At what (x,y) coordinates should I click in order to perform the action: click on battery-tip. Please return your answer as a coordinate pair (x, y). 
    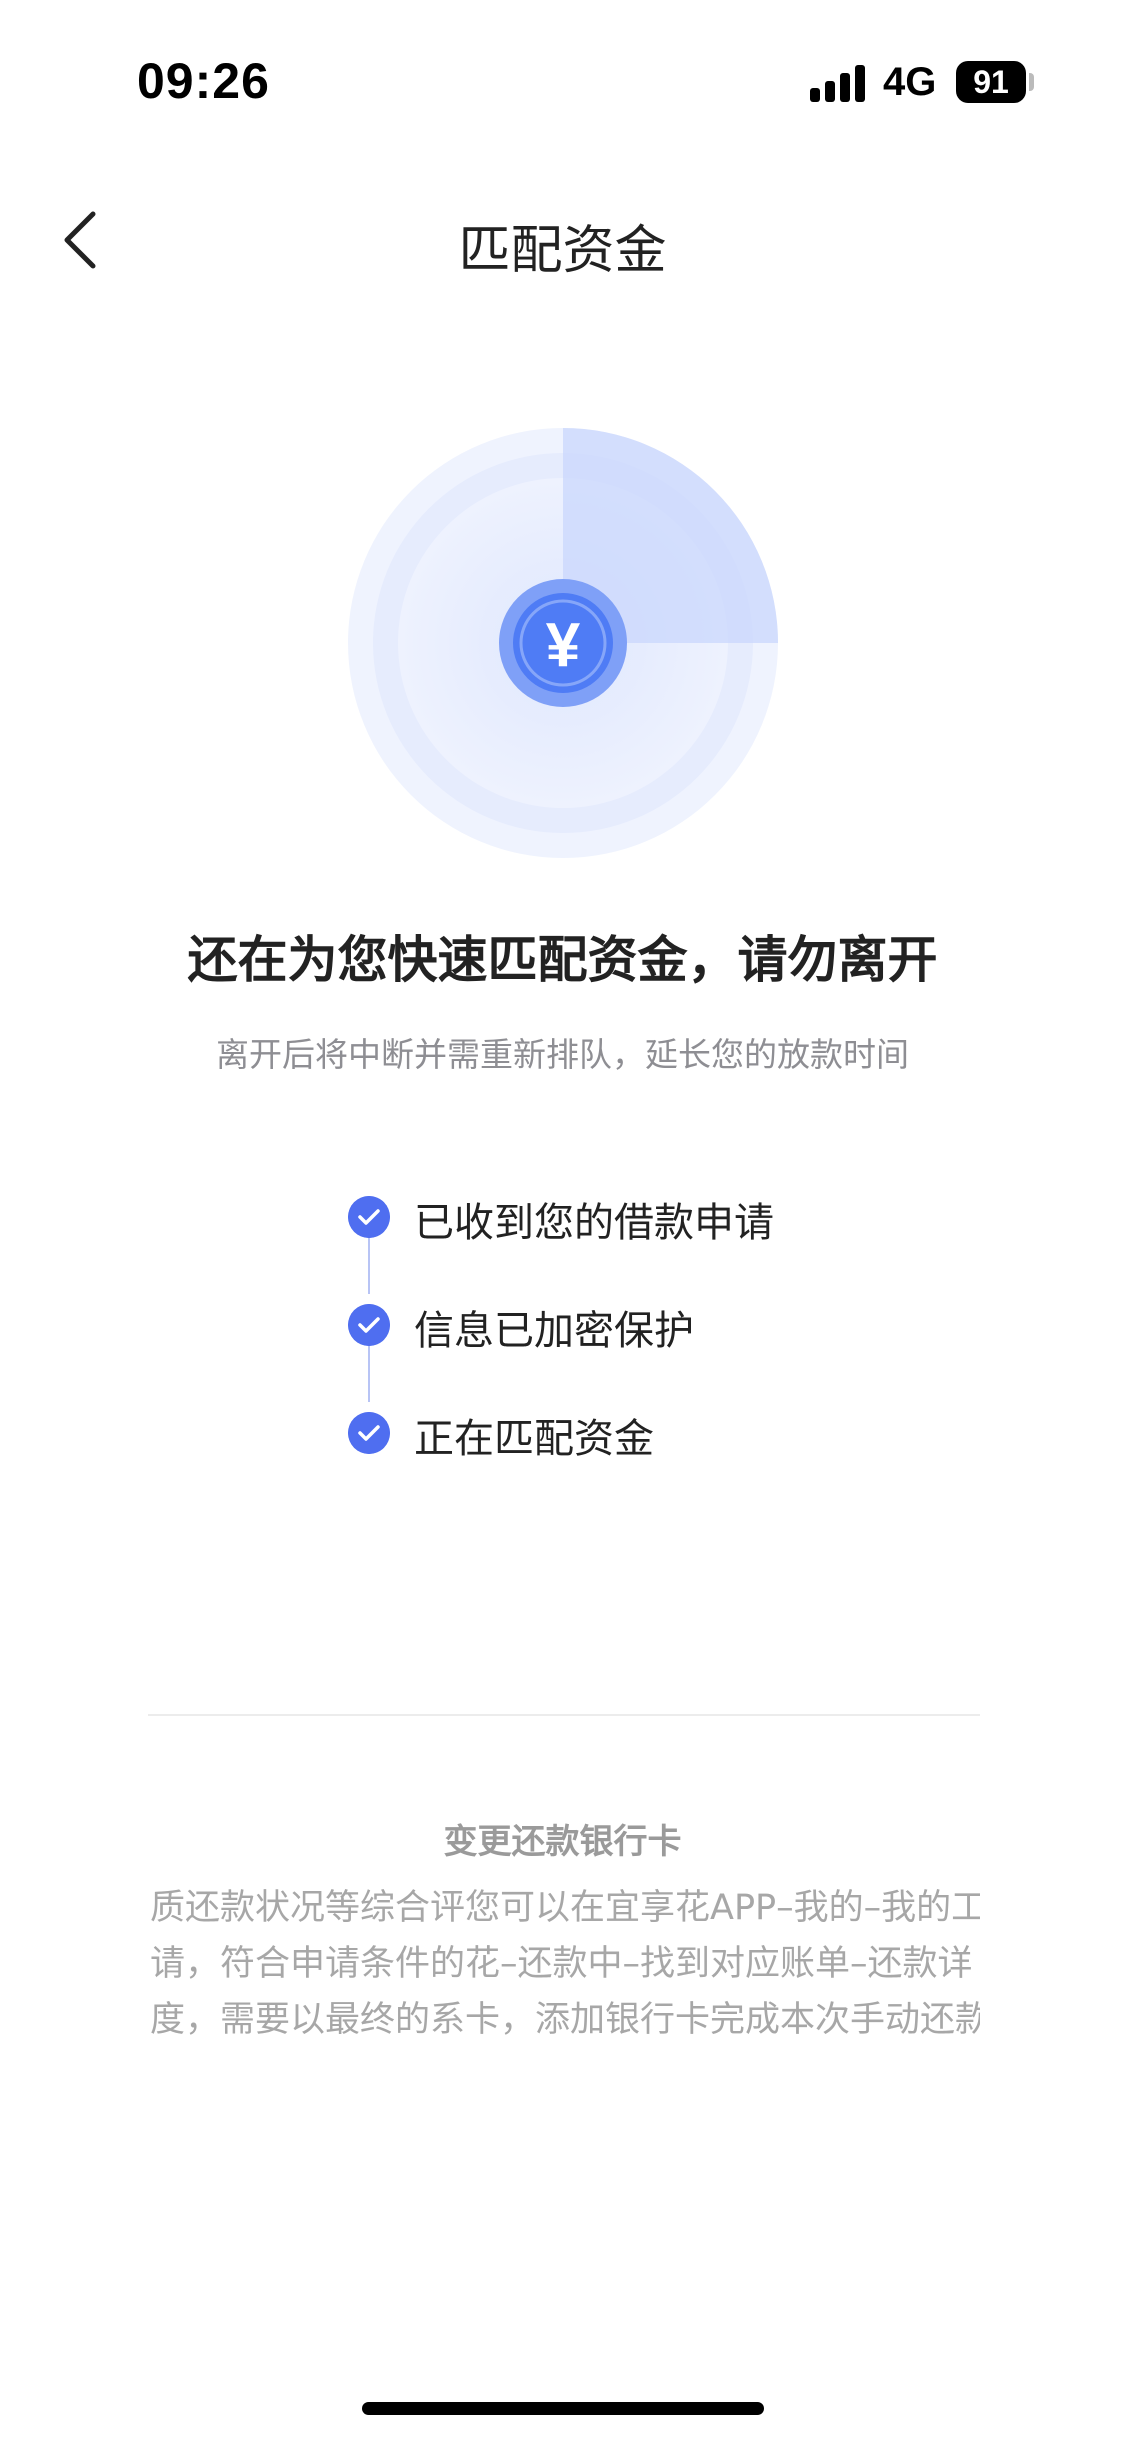
    Looking at the image, I should click on (1031, 82).